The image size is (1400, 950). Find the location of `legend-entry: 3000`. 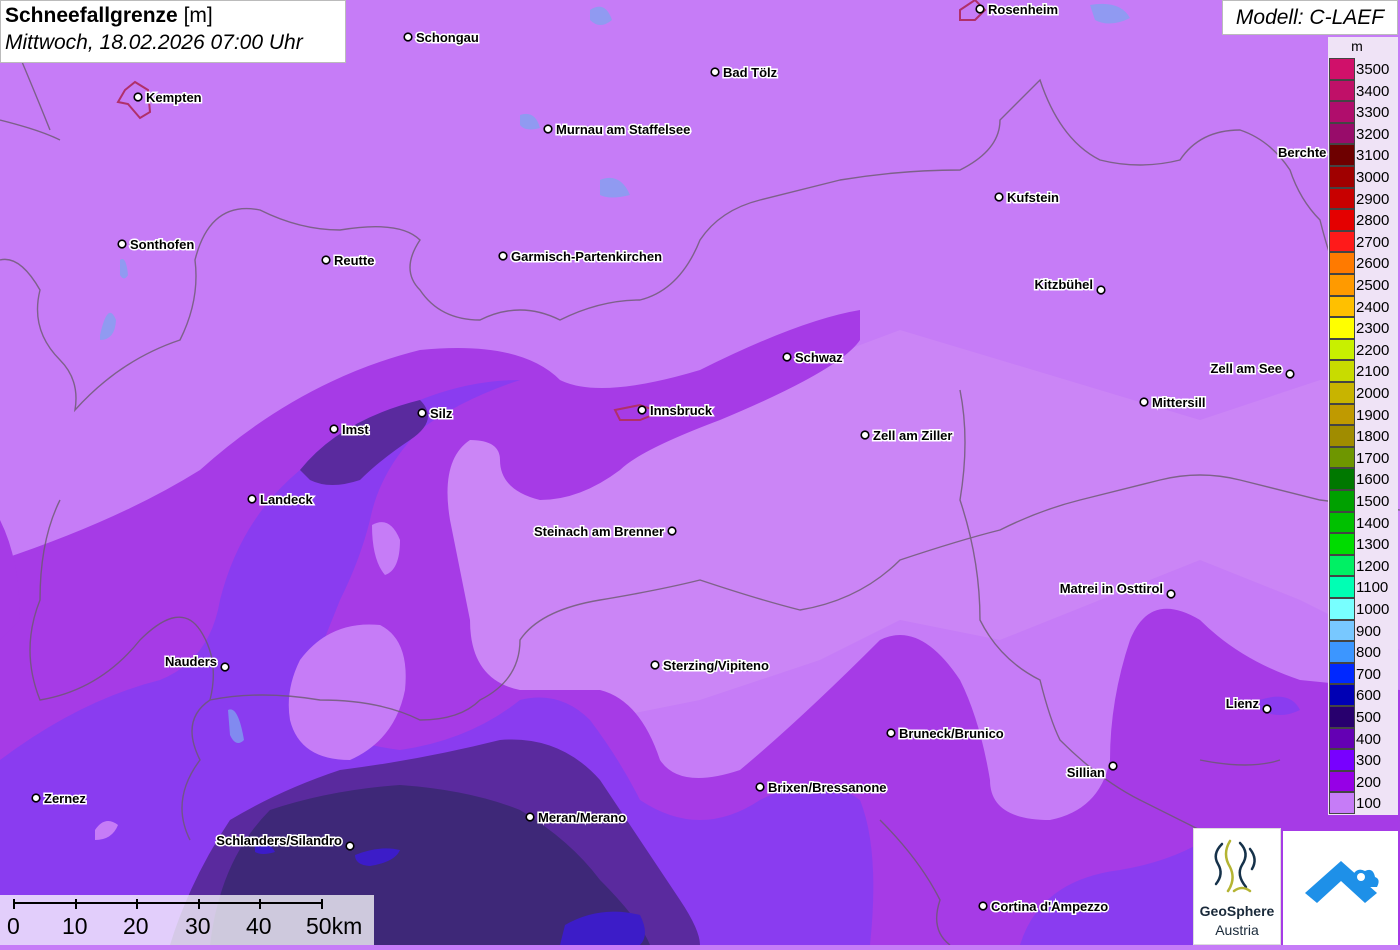

legend-entry: 3000 is located at coordinates (1363, 177).